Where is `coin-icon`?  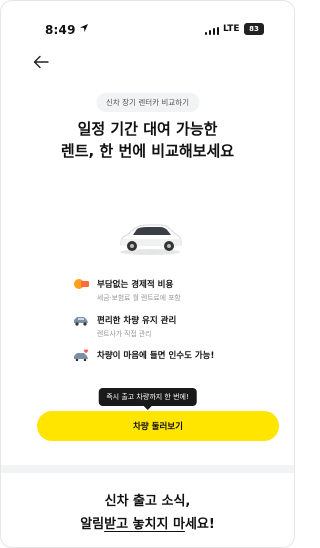
coin-icon is located at coordinates (81, 284).